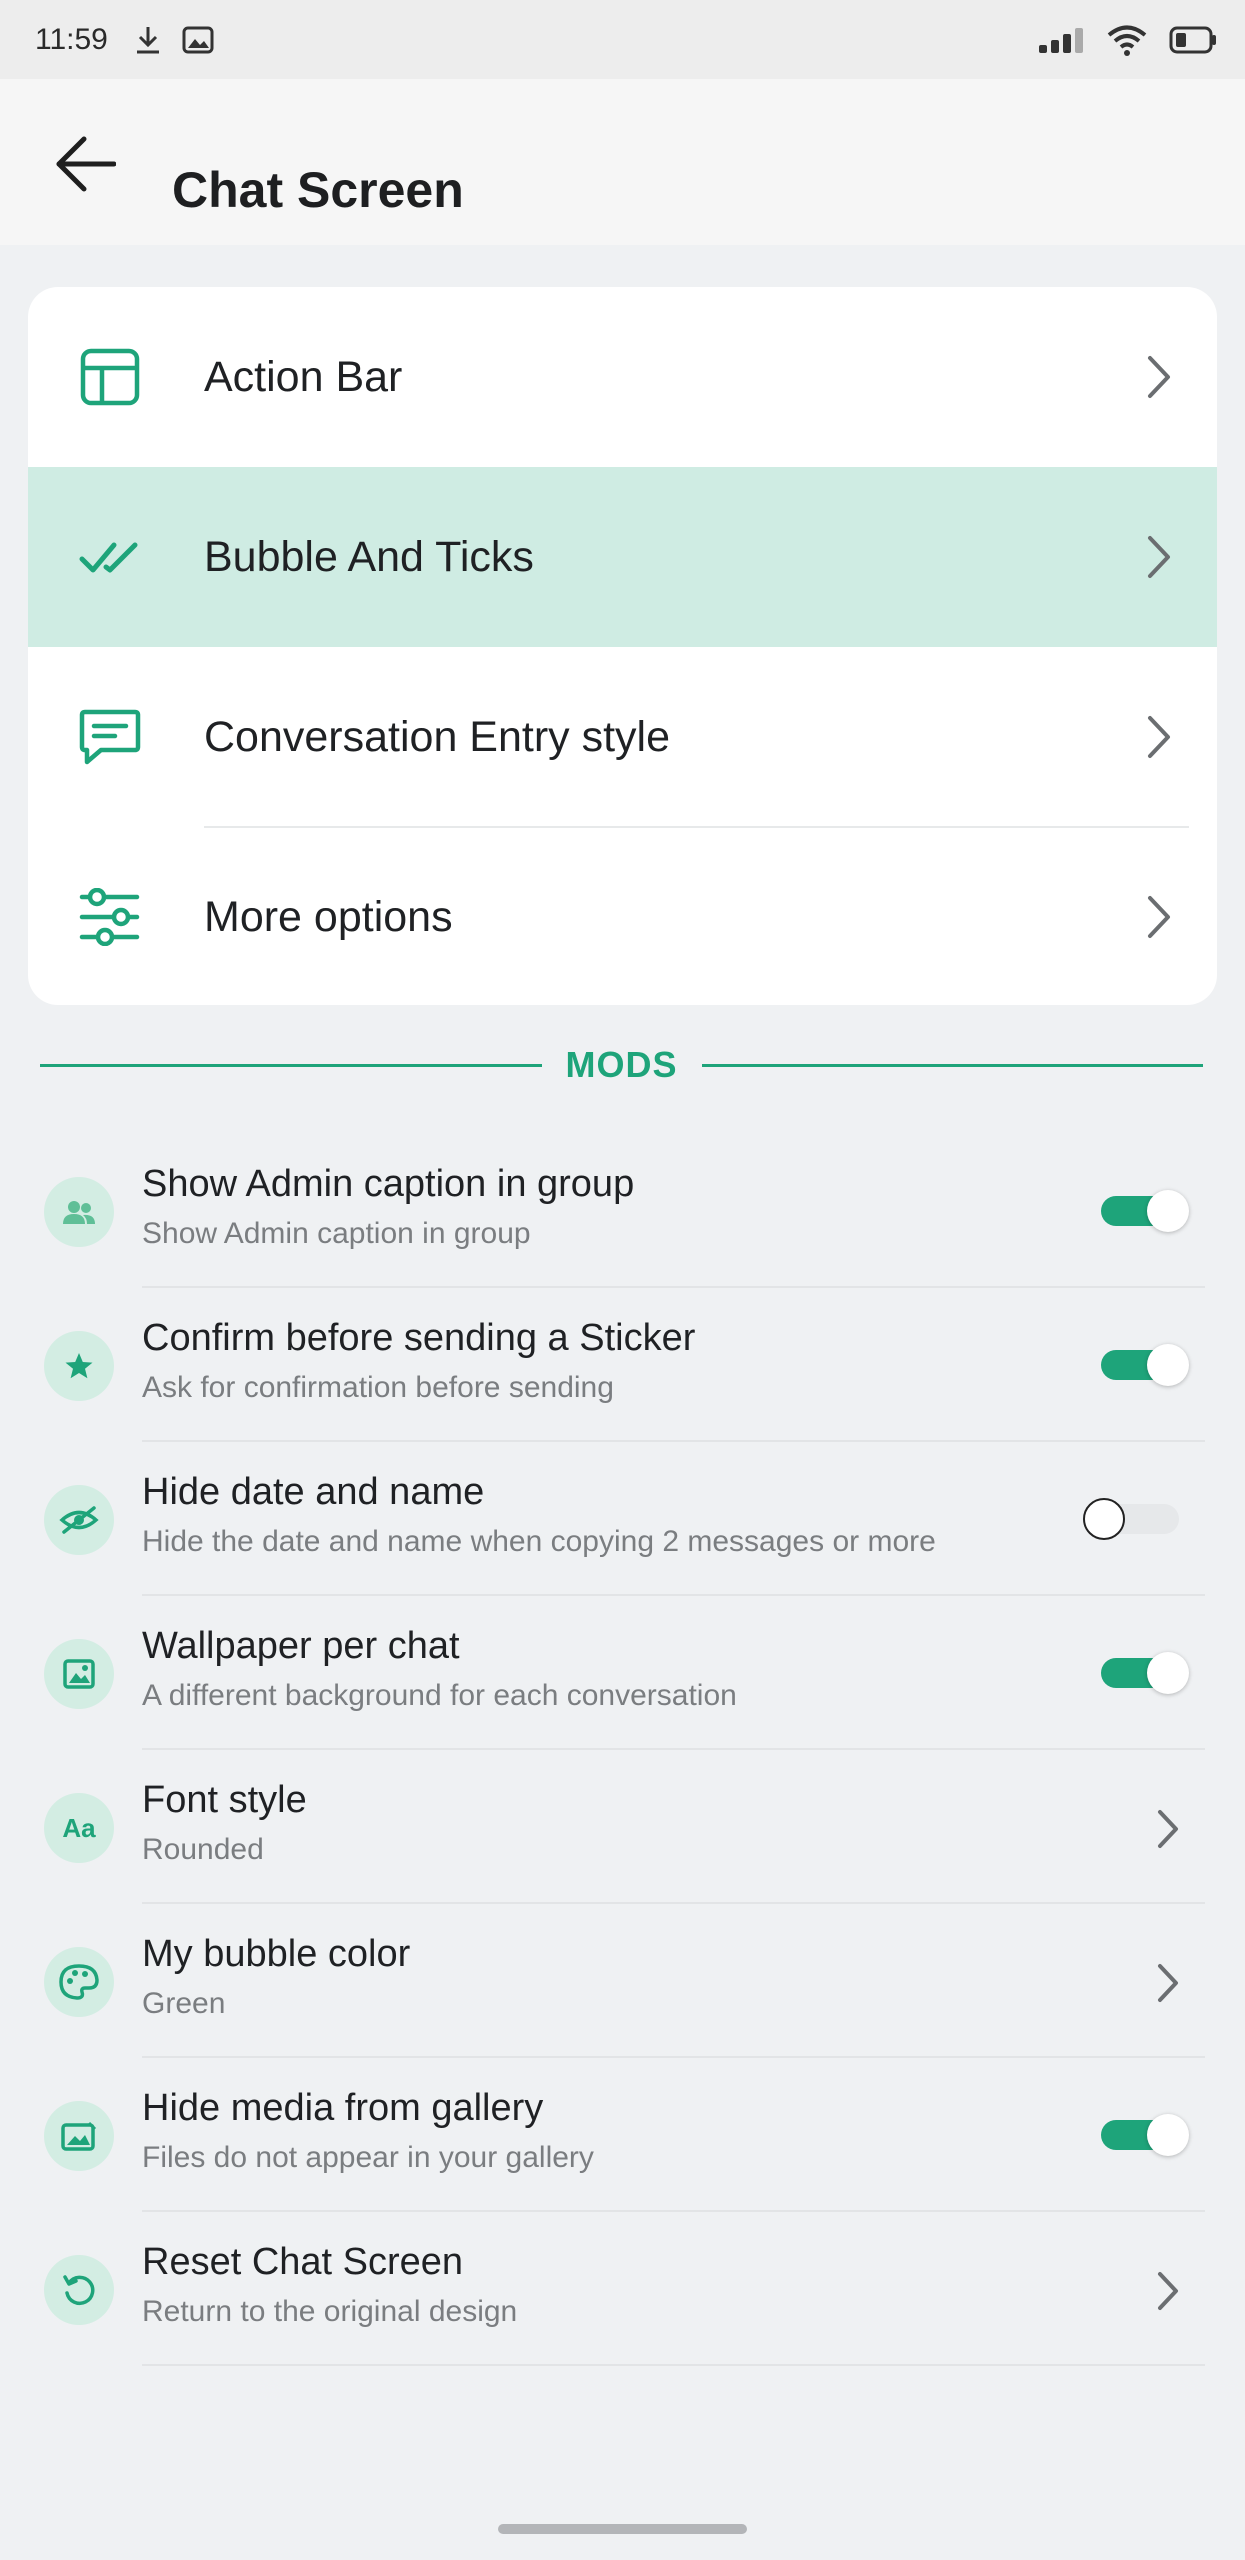  I want to click on star-icon, so click(79, 1366).